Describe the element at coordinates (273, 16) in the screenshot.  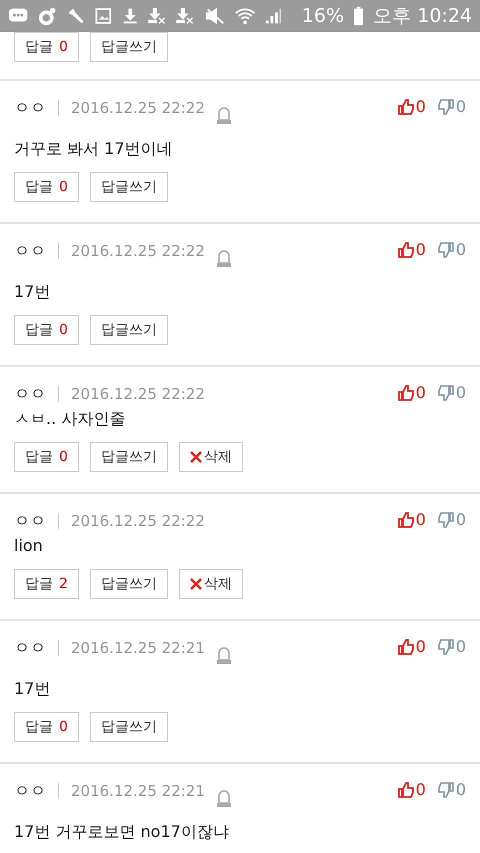
I see `signal-icon` at that location.